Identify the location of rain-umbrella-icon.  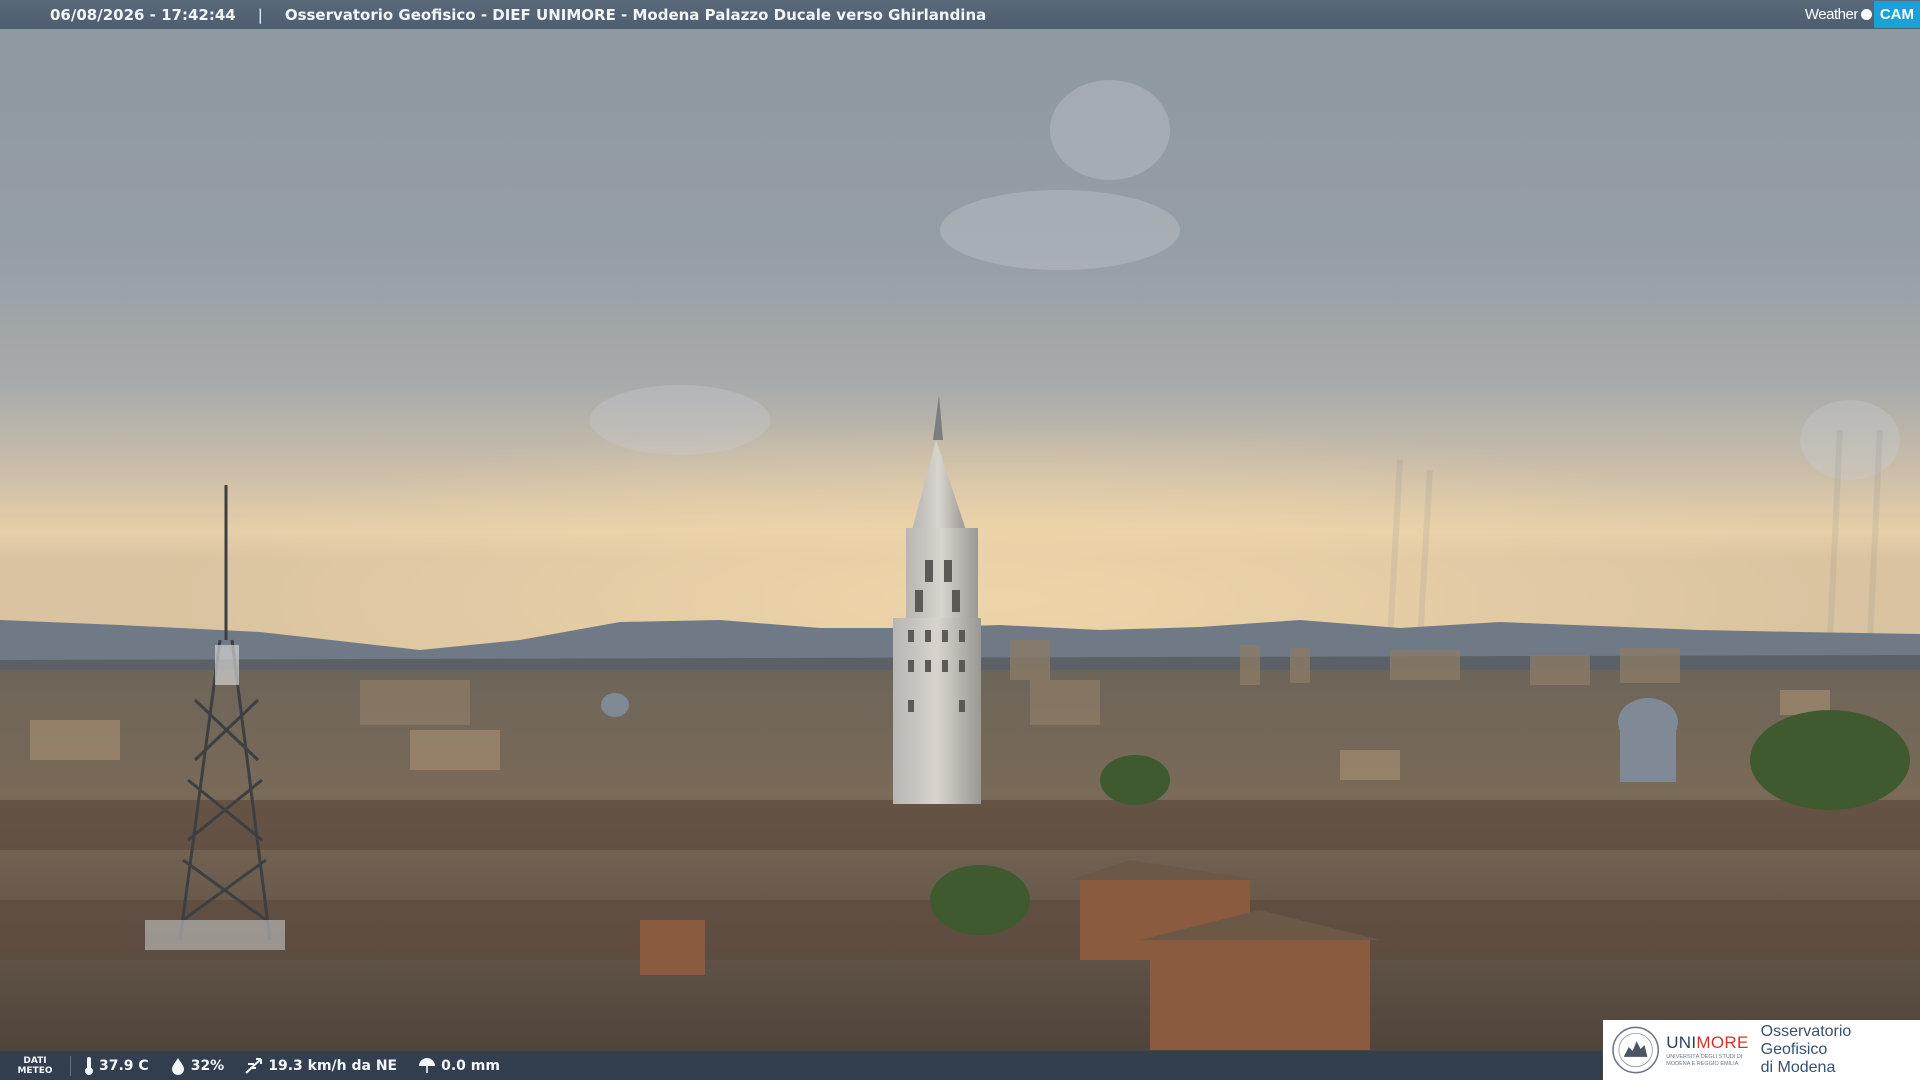
(427, 1065).